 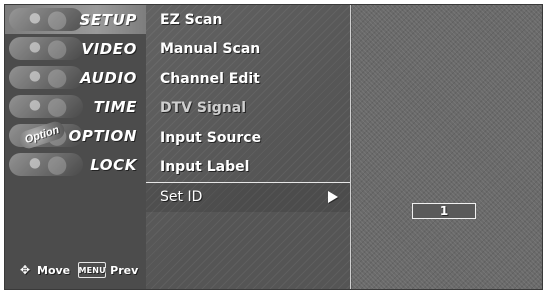 I want to click on menu-item-dtv-signal: DTV Signal, so click(x=248, y=109).